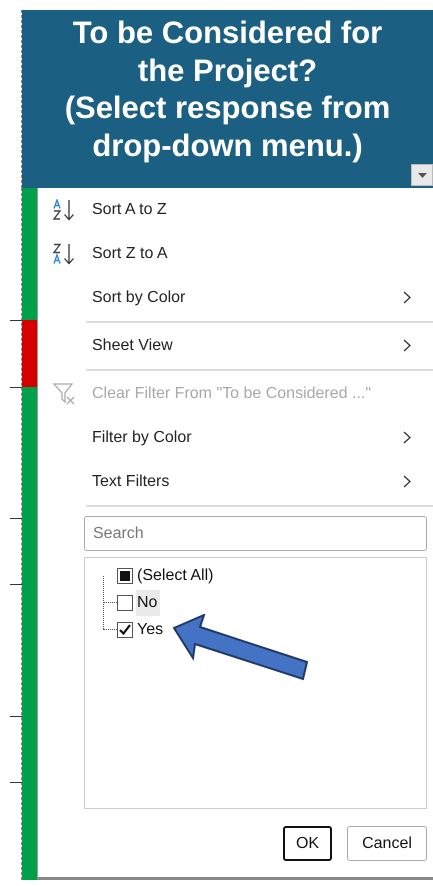 Image resolution: width=433 pixels, height=886 pixels. What do you see at coordinates (235, 298) in the screenshot?
I see `menu-item: Sort by Color` at bounding box center [235, 298].